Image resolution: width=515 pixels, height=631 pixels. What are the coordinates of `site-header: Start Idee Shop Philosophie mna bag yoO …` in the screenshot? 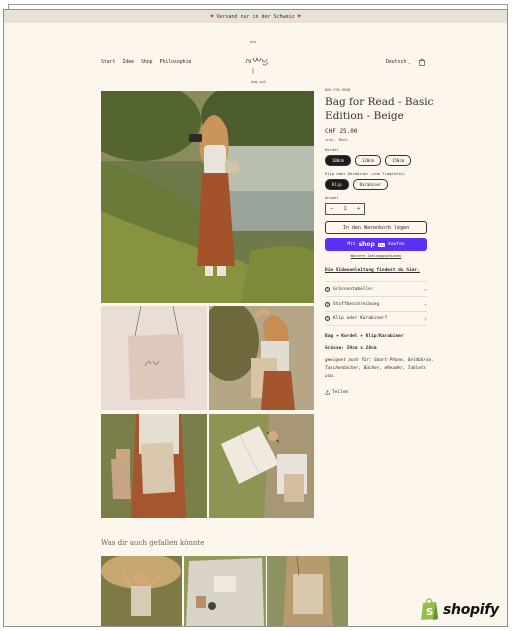 It's located at (255, 53).